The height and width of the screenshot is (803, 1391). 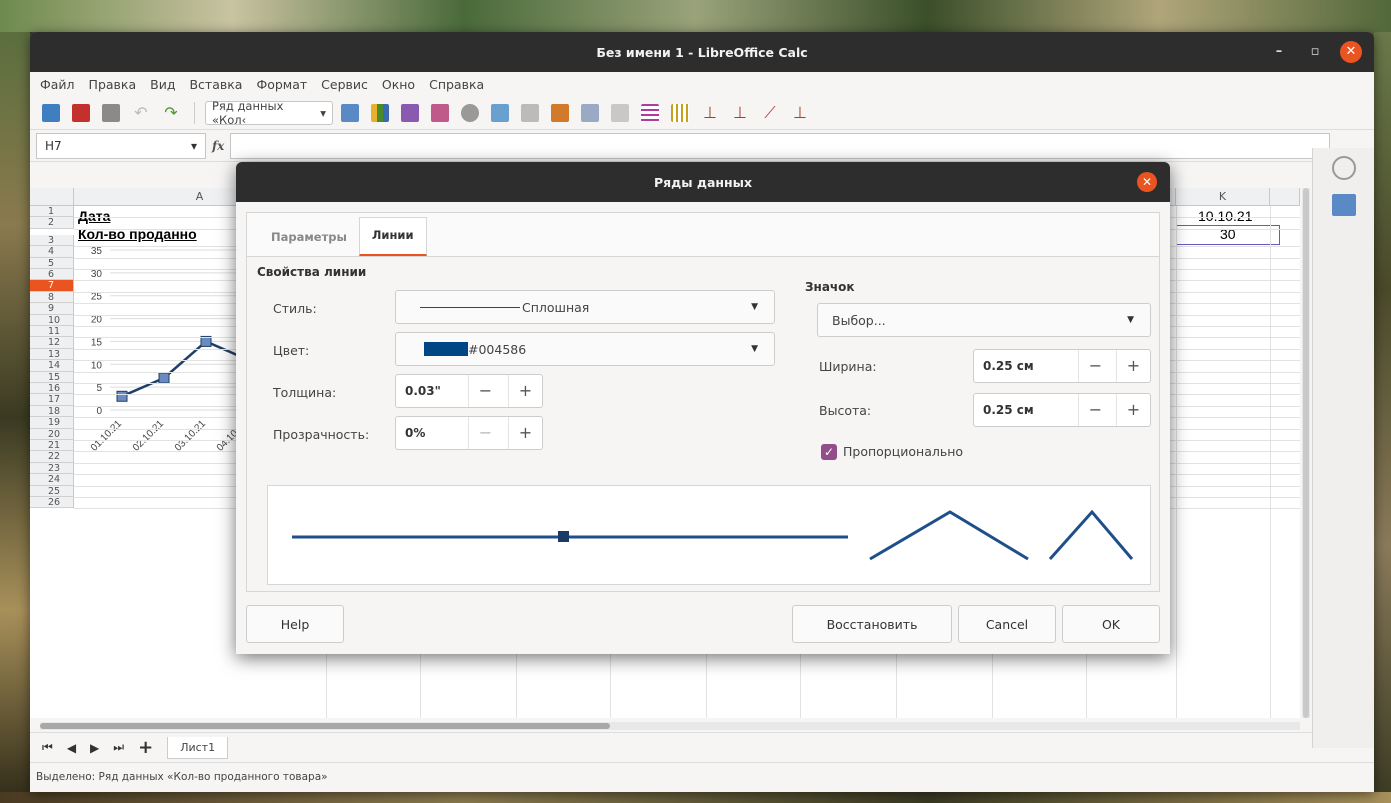 I want to click on series-select: Ряд данных «Кол‹ ▾, so click(x=269, y=113).